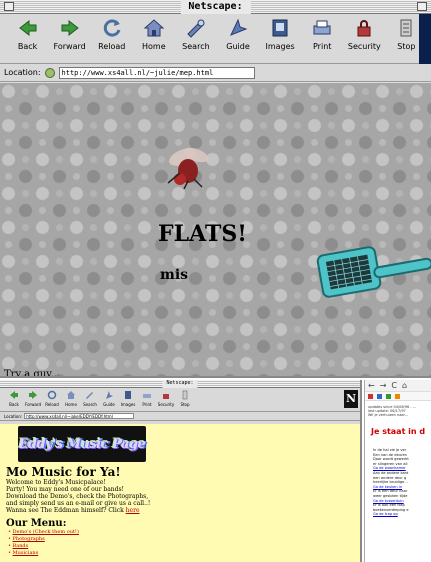 The image size is (431, 562). I want to click on bookmarks-bar, so click(398, 396).